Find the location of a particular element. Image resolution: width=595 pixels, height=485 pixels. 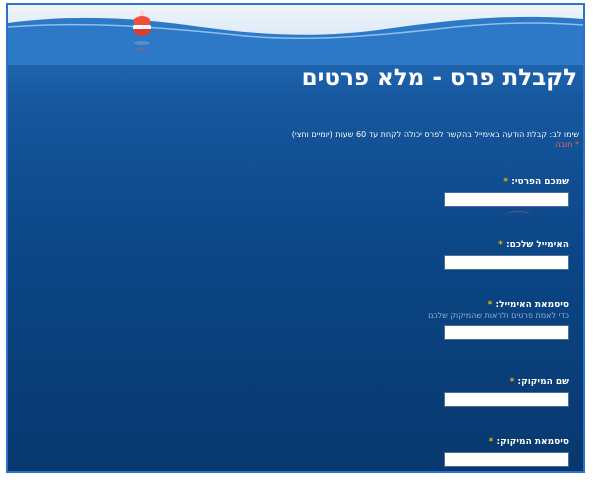

first-name-label: שמכם הפרטי: * is located at coordinates (536, 182).